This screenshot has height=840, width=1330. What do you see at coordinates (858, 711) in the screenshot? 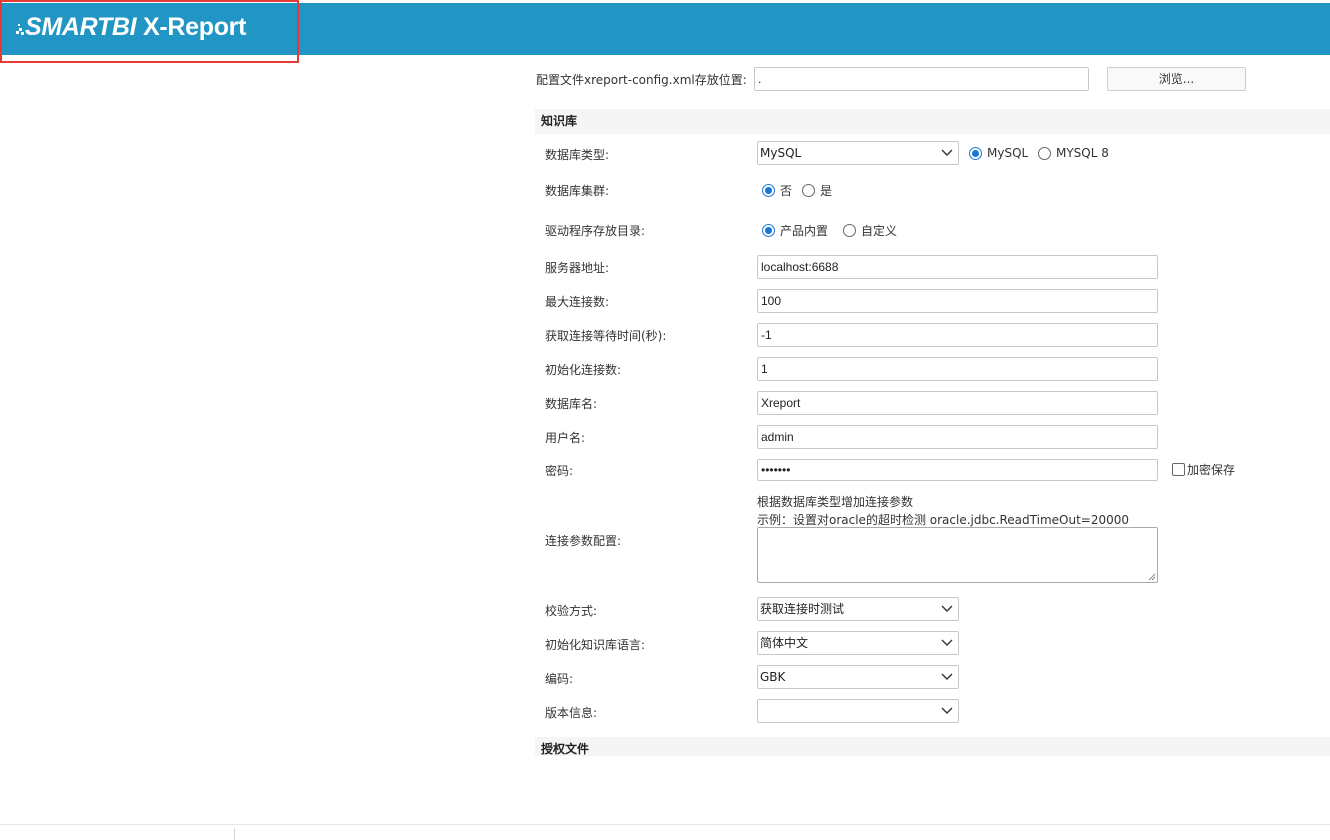
I see `version-select` at bounding box center [858, 711].